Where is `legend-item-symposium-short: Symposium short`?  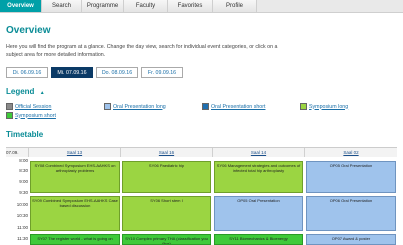
legend-item-symposium-short: Symposium short is located at coordinates (31, 115).